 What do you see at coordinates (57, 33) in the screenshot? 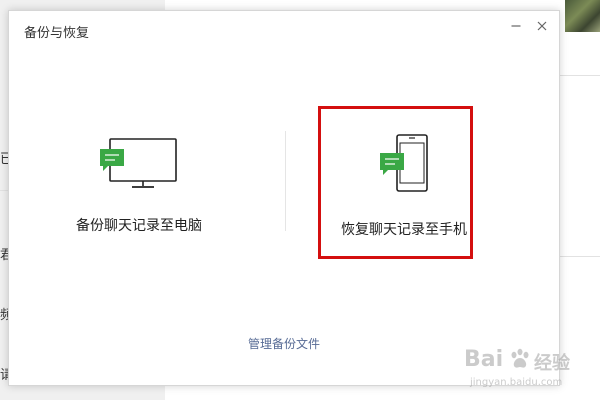
I see `dialog-title: 备份与恢复` at bounding box center [57, 33].